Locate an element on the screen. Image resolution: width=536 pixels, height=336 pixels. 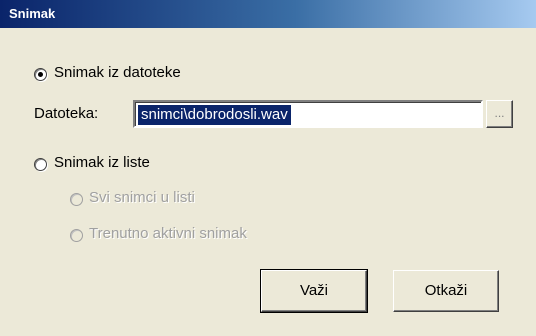
window-title: Snimak is located at coordinates (32, 13).